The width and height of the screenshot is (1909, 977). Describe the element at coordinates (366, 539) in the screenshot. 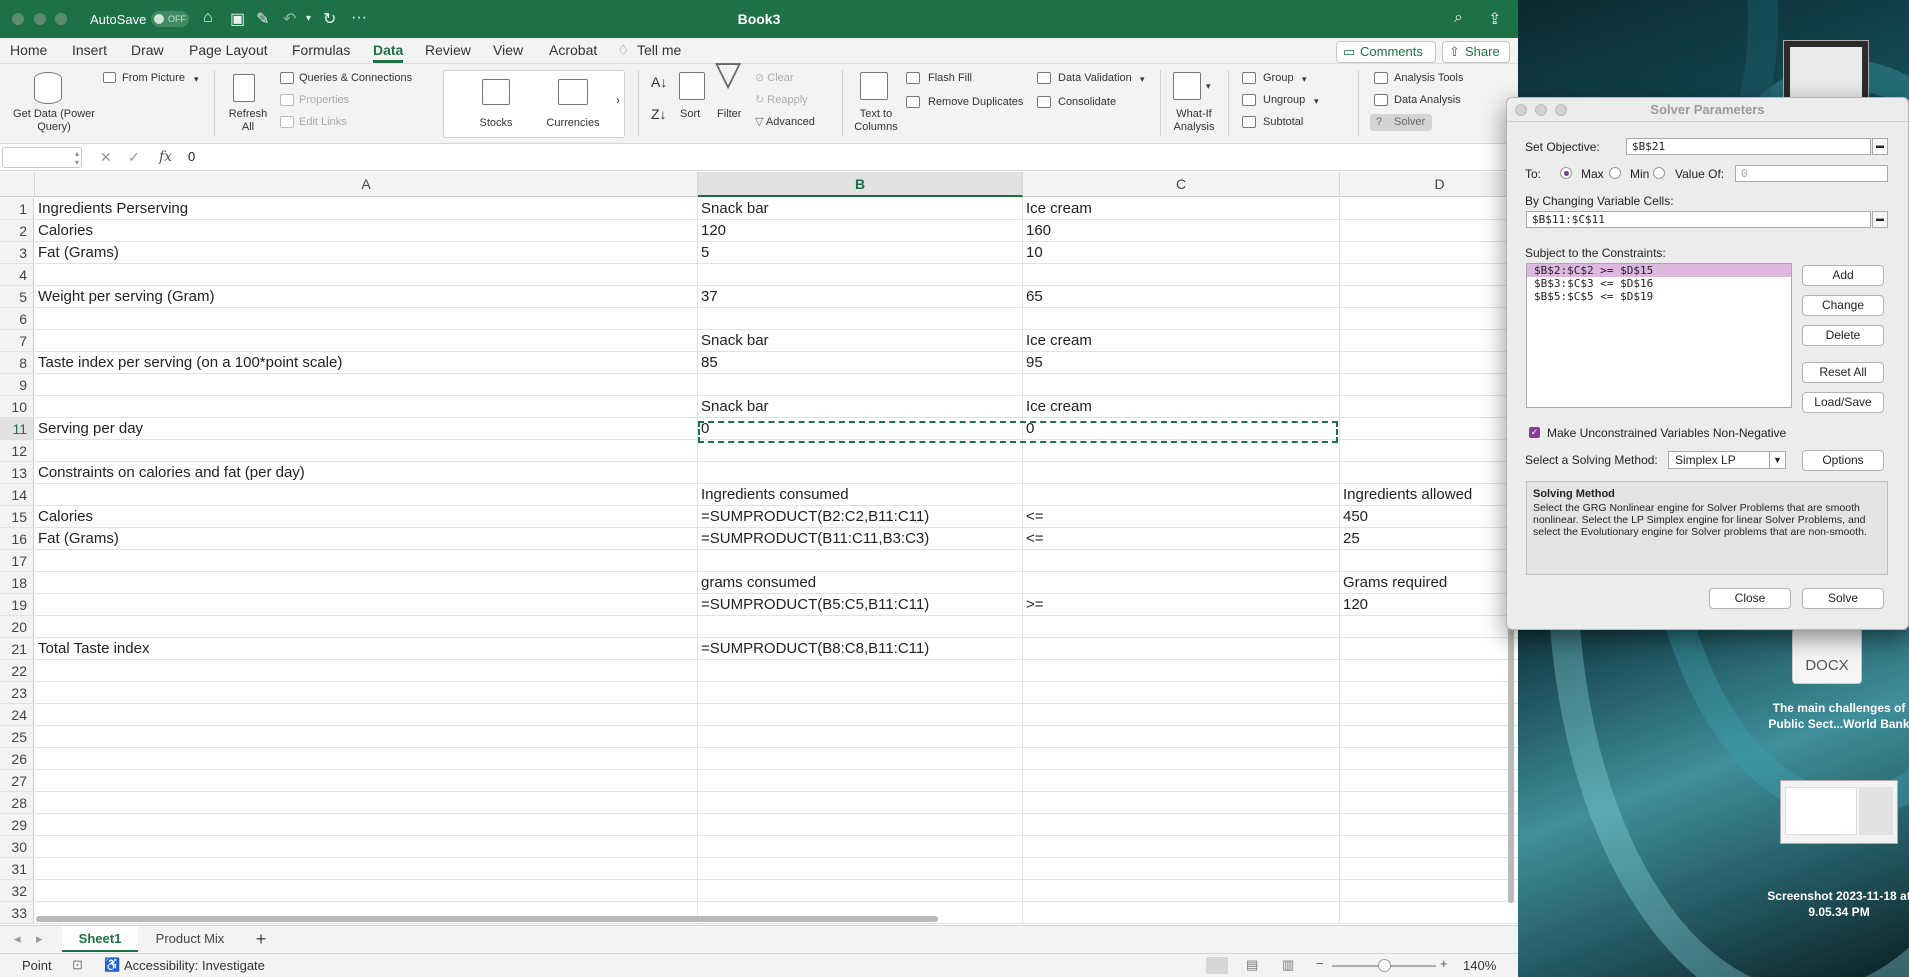

I see `table-cell: Fat (Grams)` at that location.